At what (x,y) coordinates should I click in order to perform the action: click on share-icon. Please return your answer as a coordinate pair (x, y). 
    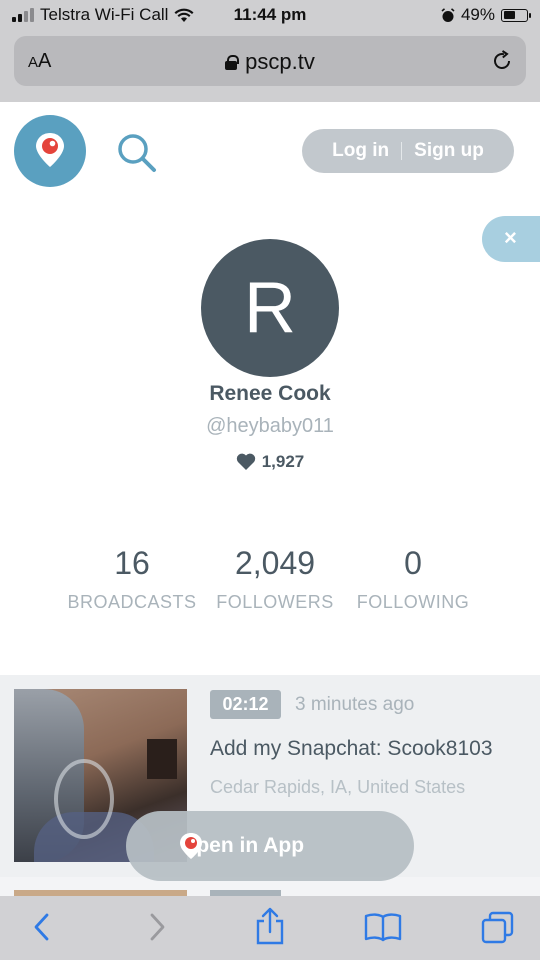
    Looking at the image, I should click on (270, 926).